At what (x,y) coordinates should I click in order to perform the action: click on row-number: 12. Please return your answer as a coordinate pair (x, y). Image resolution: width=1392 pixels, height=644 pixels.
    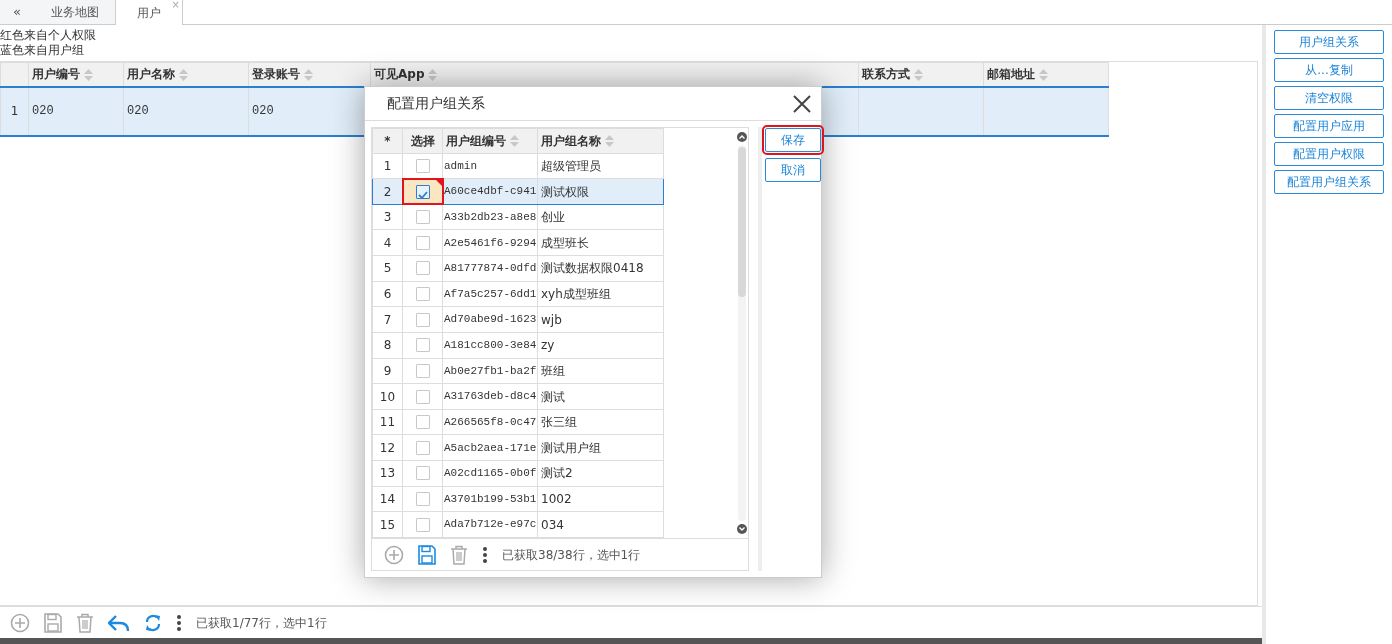
    Looking at the image, I should click on (387, 447).